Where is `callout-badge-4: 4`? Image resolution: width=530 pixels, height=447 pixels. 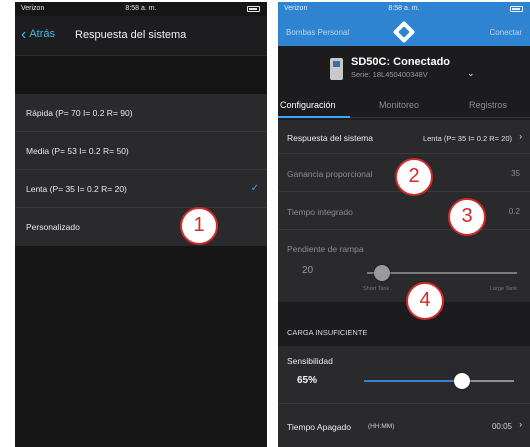 callout-badge-4: 4 is located at coordinates (425, 301).